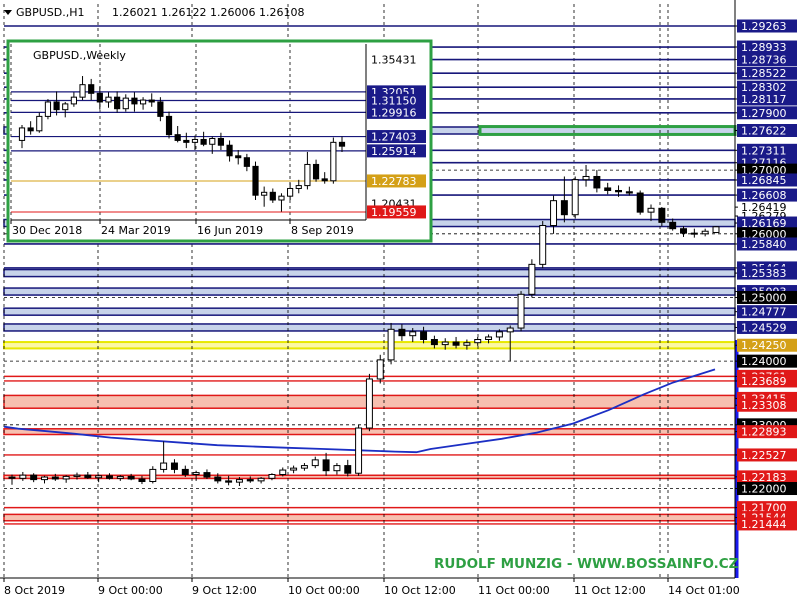 This screenshot has width=800, height=600. What do you see at coordinates (764, 273) in the screenshot?
I see `price-label-text-19: 1.25383` at bounding box center [764, 273].